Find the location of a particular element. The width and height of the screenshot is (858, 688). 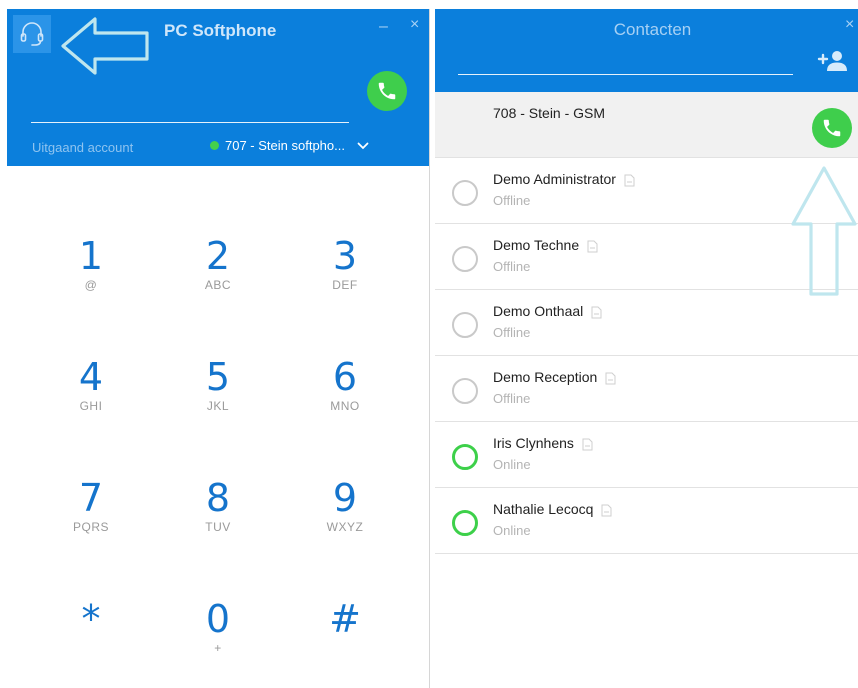

contact-row: Iris Clynhens Online is located at coordinates (646, 455).